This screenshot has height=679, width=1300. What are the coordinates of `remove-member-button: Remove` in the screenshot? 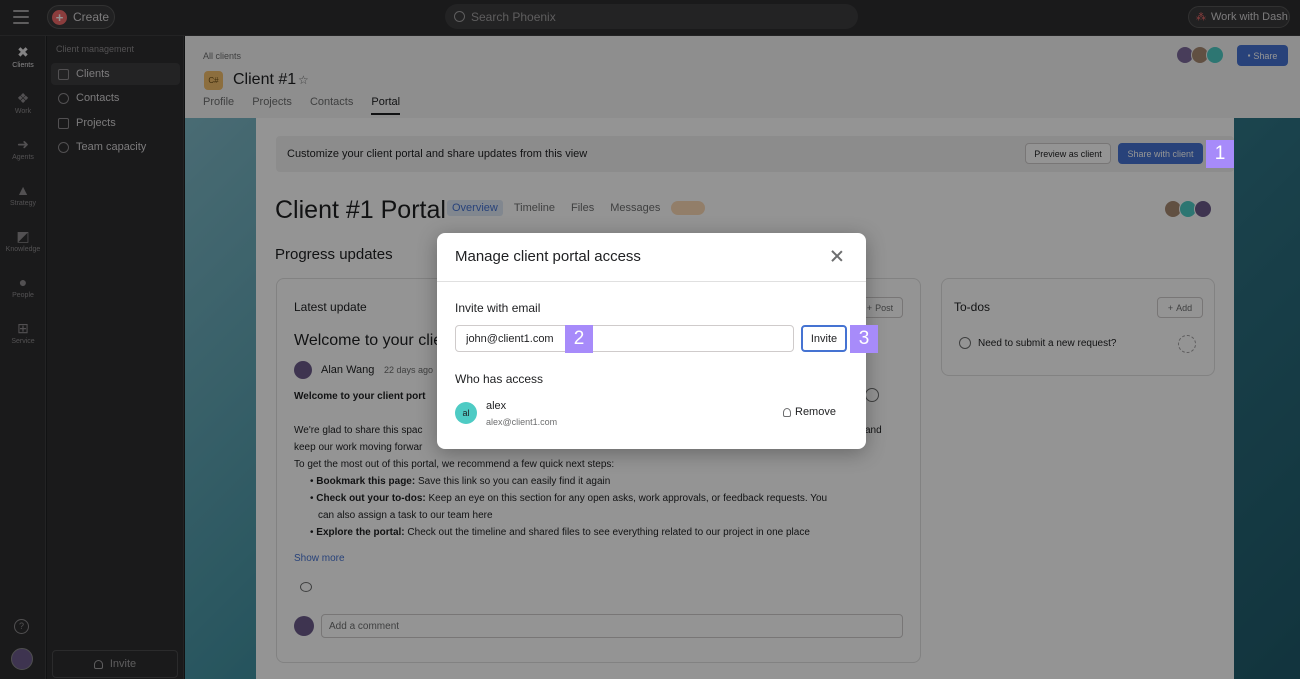 It's located at (809, 412).